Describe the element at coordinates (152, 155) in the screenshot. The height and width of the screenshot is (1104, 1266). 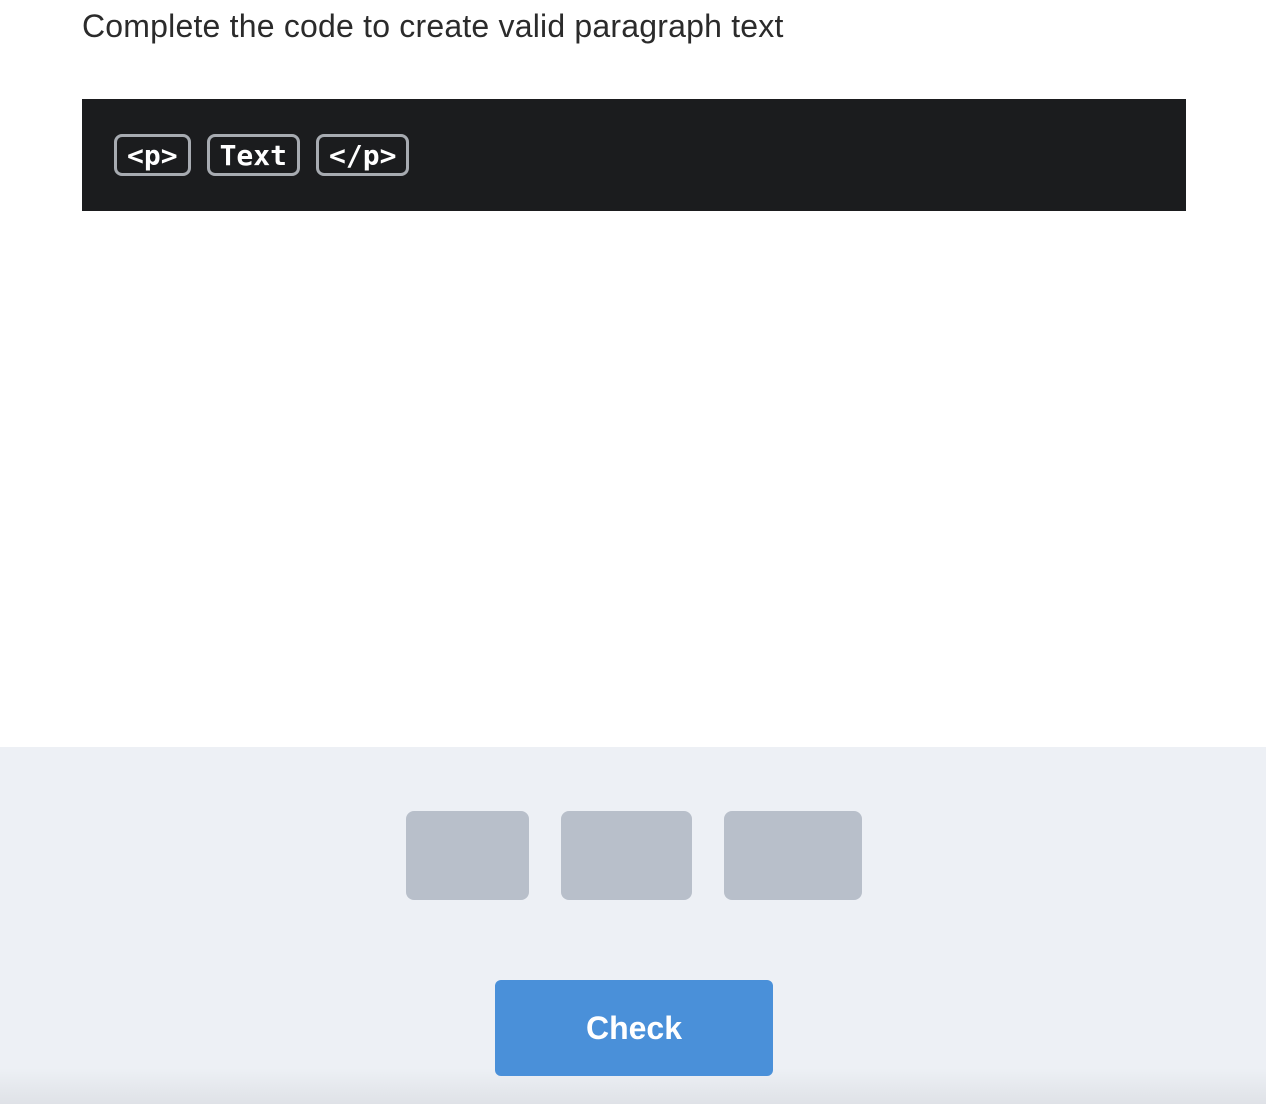
I see `code-token-open-p: <p>` at that location.